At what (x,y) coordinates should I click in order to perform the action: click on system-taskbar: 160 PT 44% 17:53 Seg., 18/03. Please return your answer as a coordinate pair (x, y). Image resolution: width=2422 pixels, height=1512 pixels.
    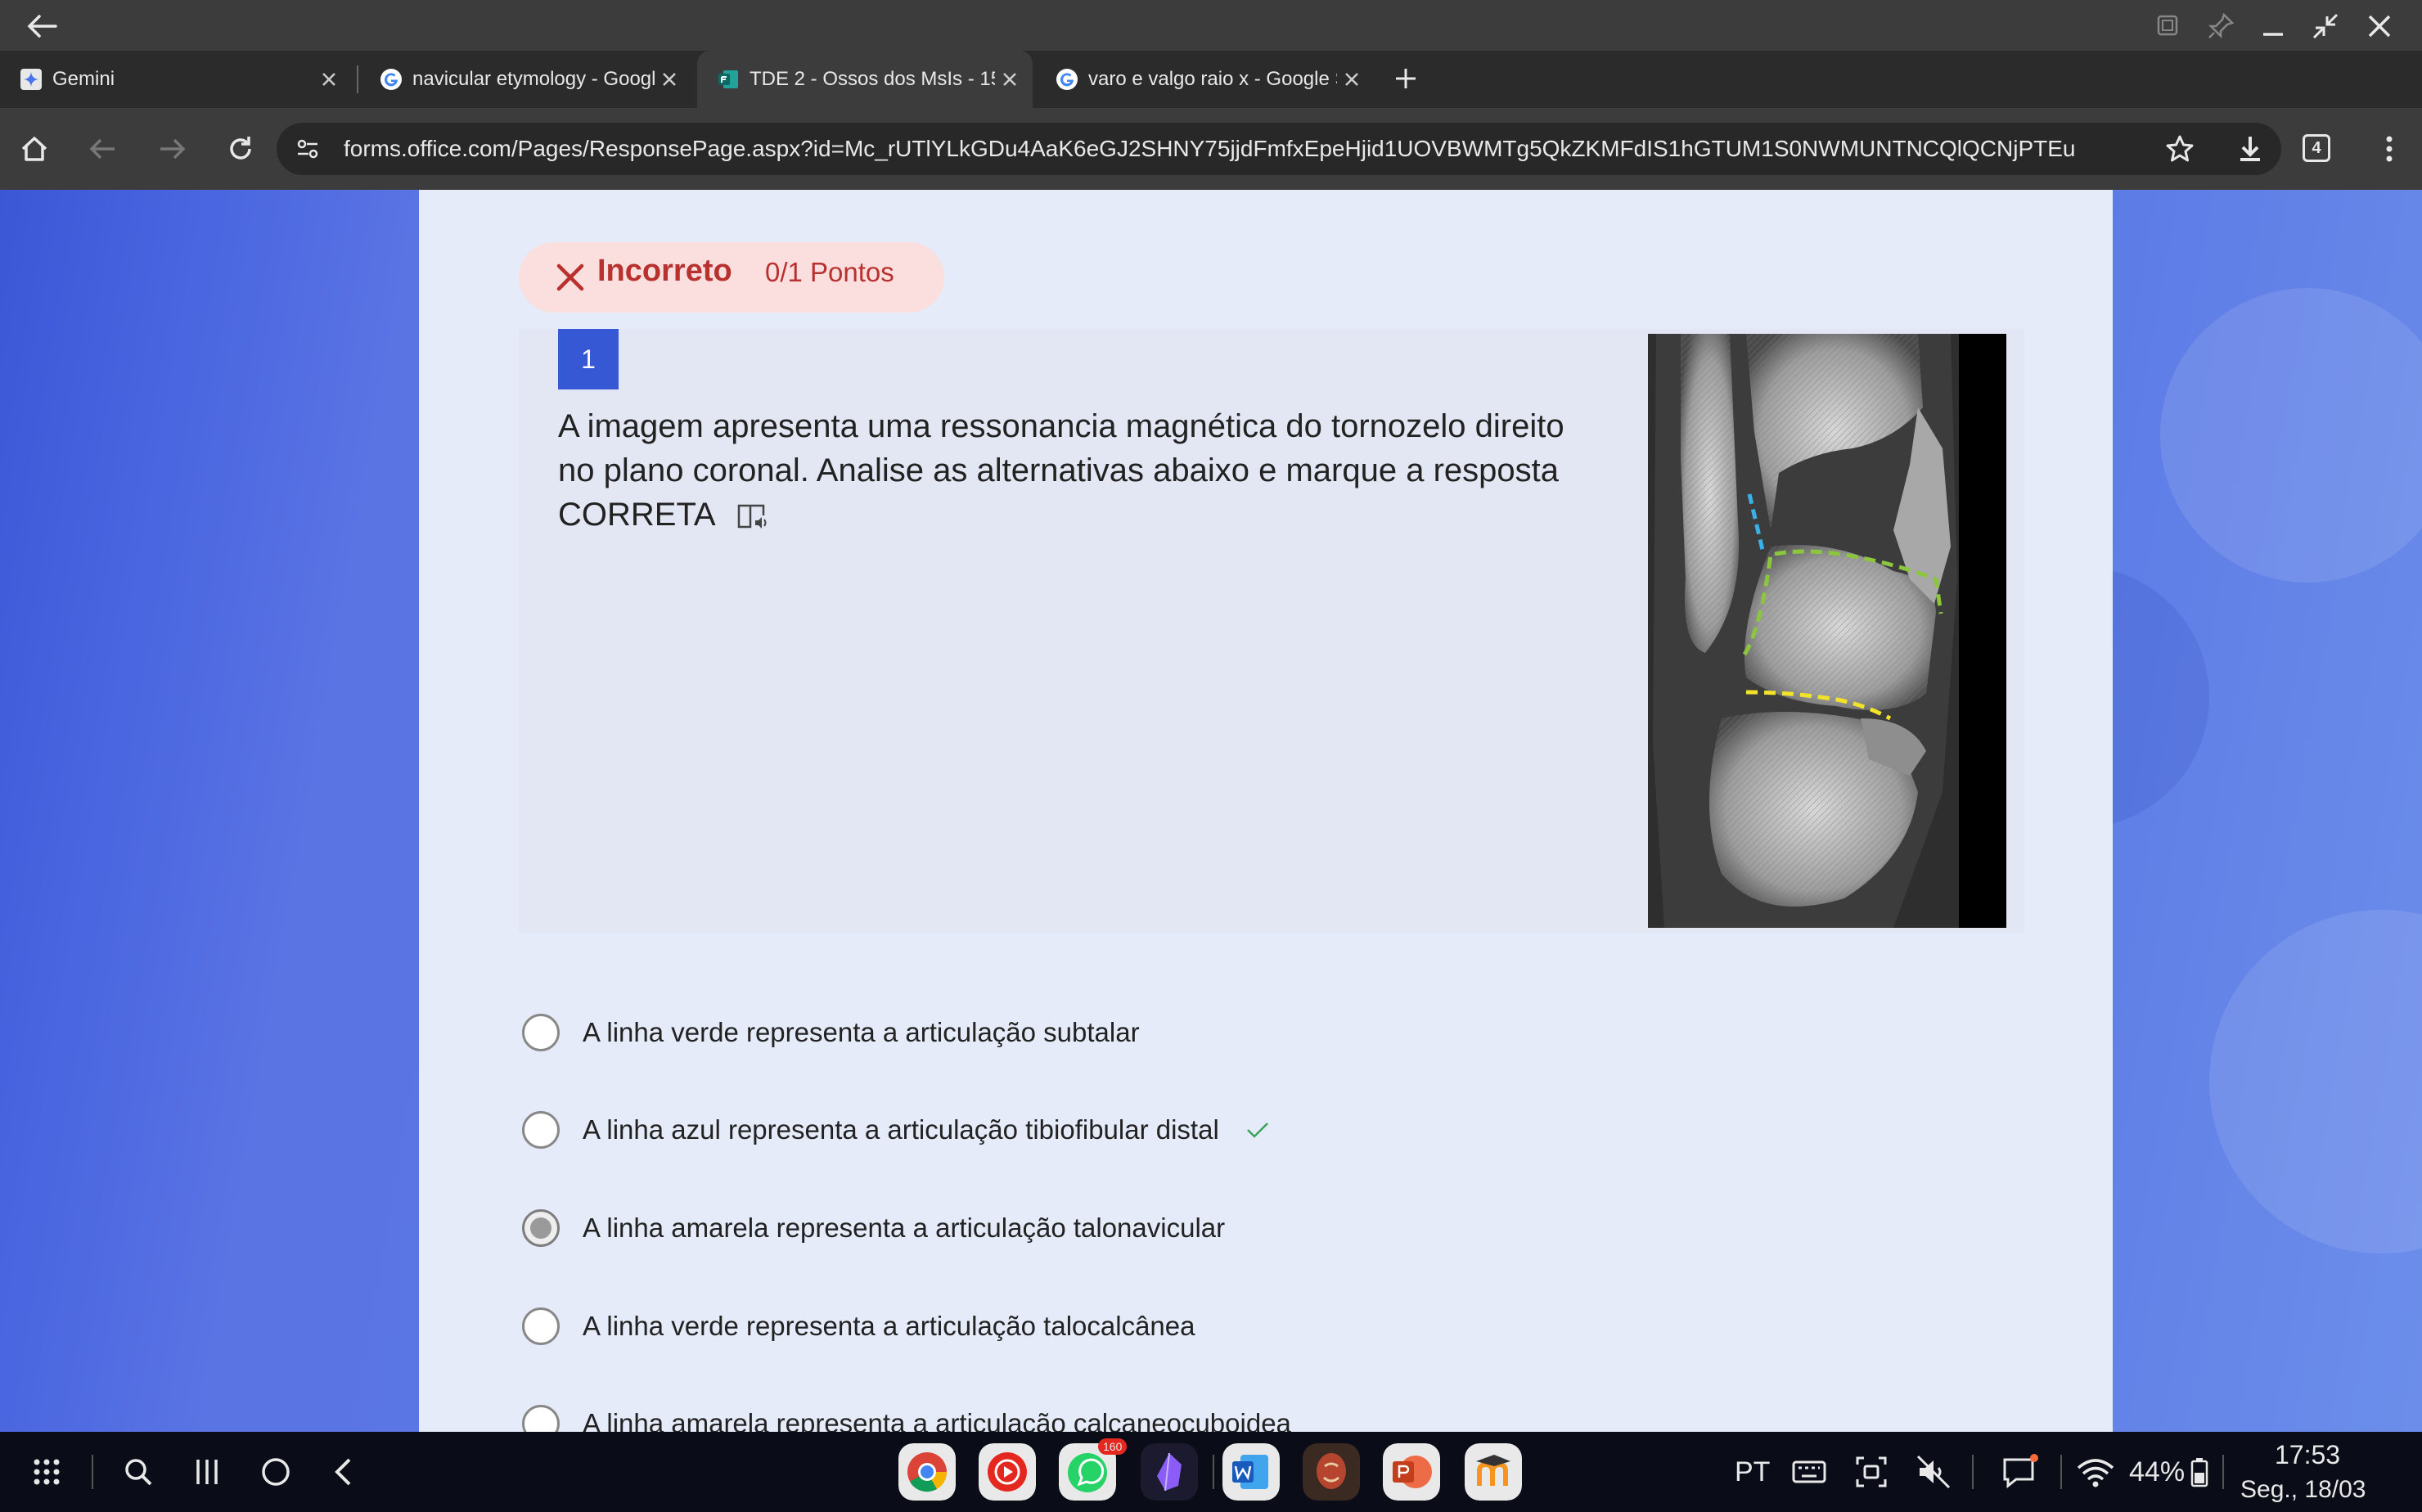
    Looking at the image, I should click on (1211, 1472).